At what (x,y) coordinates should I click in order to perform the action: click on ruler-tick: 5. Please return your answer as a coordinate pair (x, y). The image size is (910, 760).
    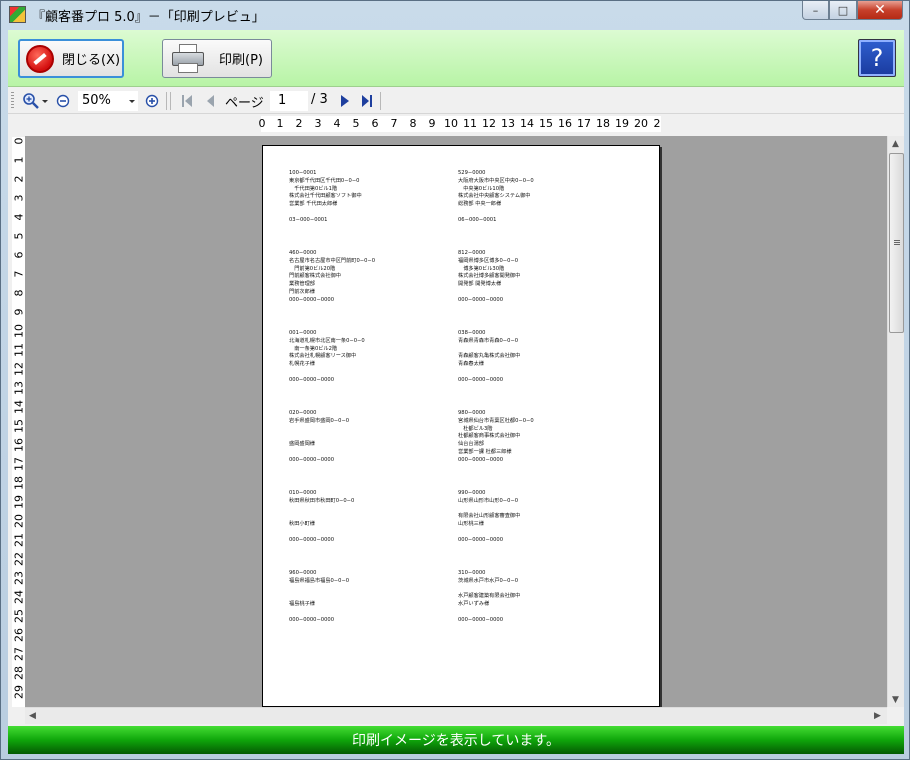
    Looking at the image, I should click on (356, 123).